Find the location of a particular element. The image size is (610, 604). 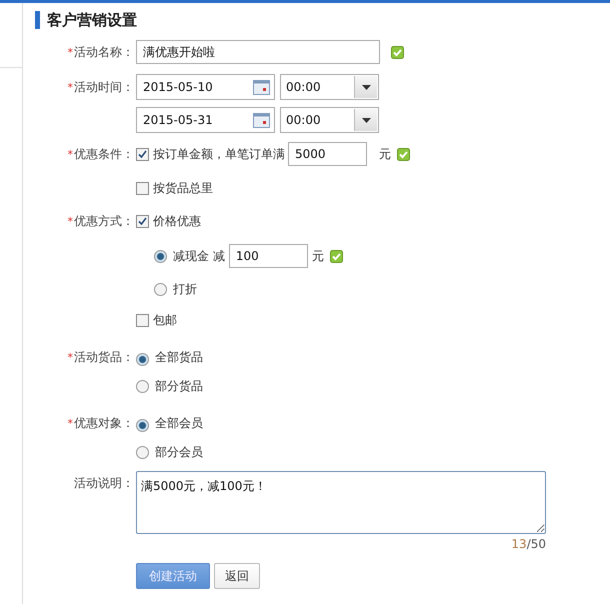

option-label: 部分货品 is located at coordinates (179, 386).